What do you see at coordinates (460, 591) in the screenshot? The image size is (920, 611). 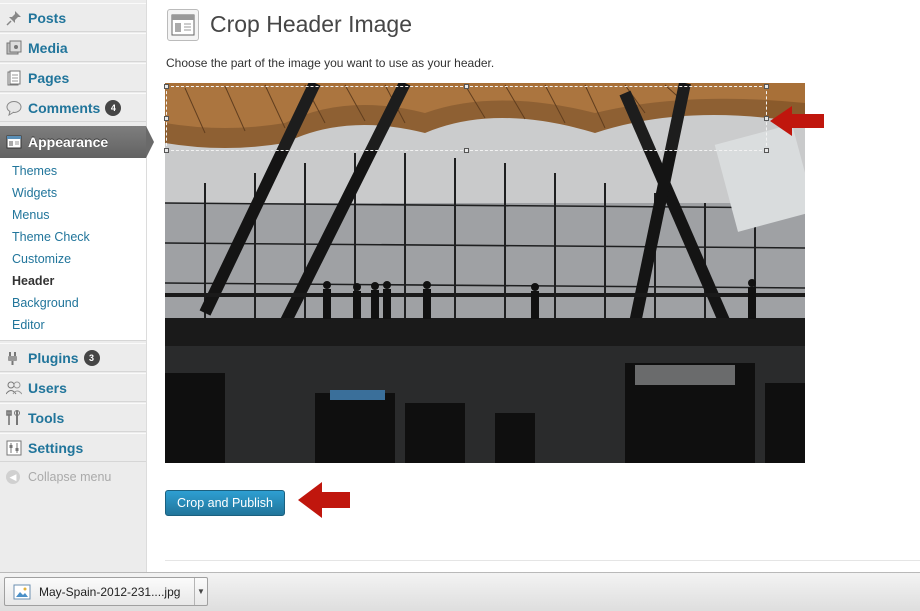 I see `browser-download-bar: May-Spain-2012-231....jpg ▼` at bounding box center [460, 591].